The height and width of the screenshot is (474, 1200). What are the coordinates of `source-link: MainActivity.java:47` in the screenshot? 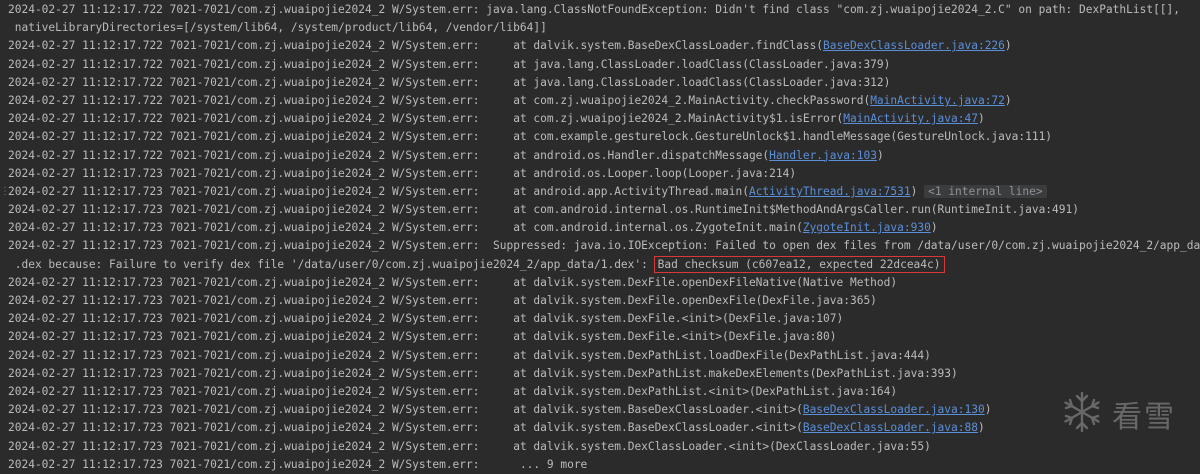 It's located at (910, 118).